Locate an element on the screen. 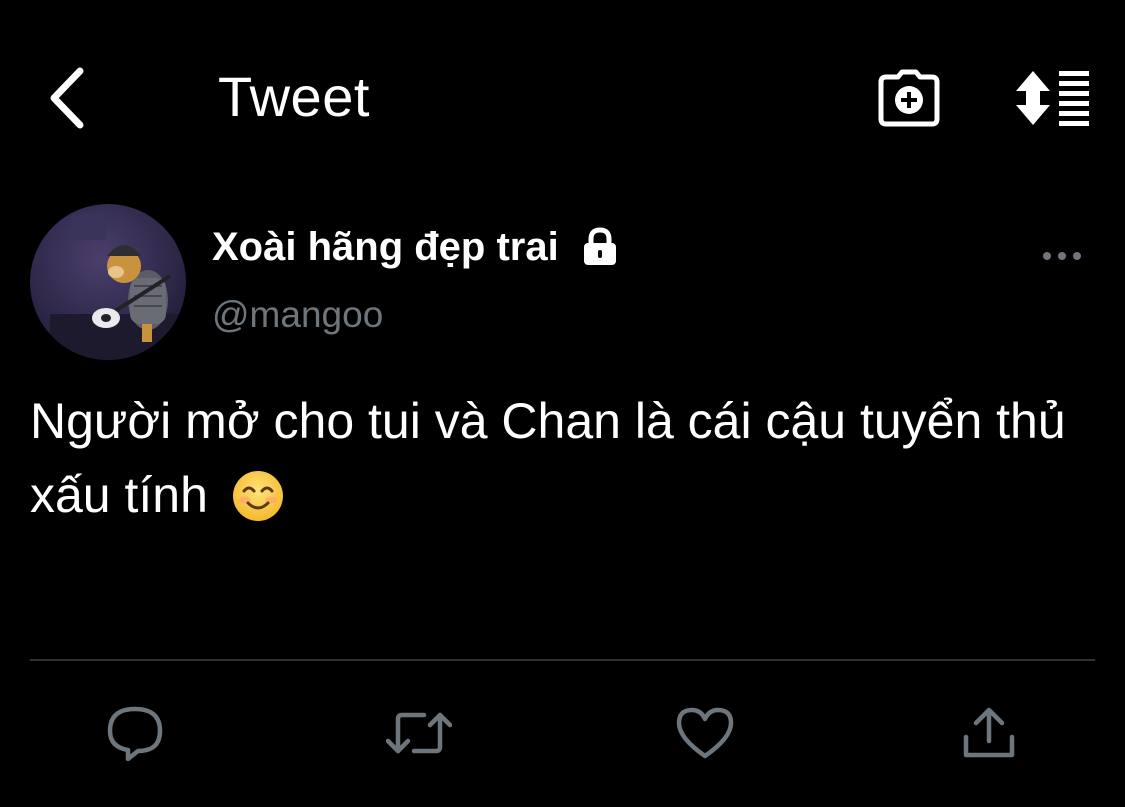  user-handle: @mangoo is located at coordinates (297, 315).